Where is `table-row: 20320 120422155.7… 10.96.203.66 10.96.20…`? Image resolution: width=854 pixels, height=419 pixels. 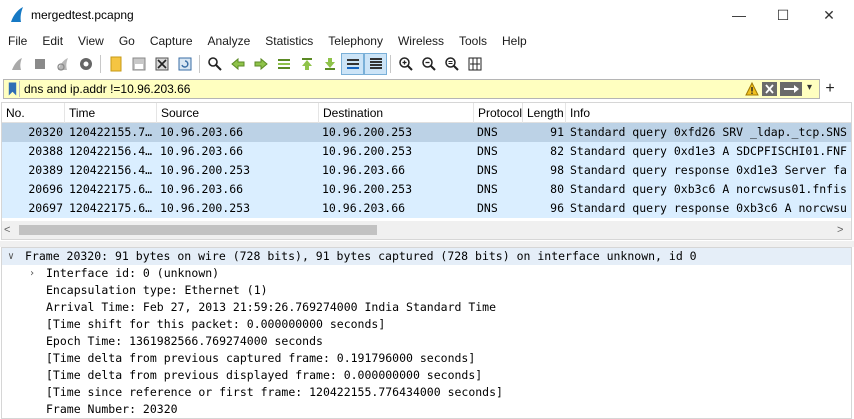 table-row: 20320 120422155.7… 10.96.203.66 10.96.20… is located at coordinates (426, 132).